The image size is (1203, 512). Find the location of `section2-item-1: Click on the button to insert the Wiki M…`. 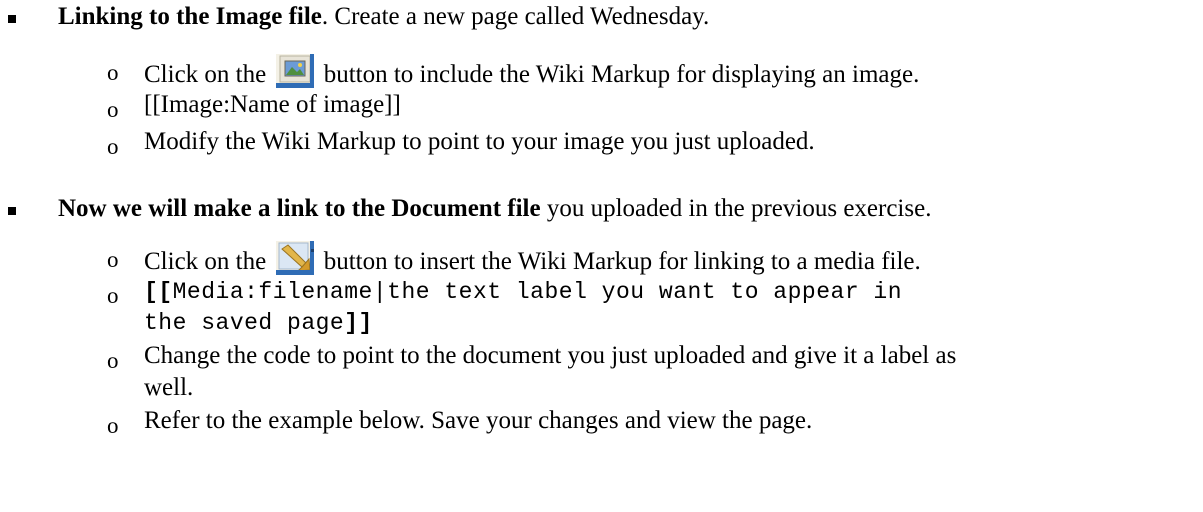

section2-item-1: Click on the button to insert the Wiki M… is located at coordinates (532, 259).